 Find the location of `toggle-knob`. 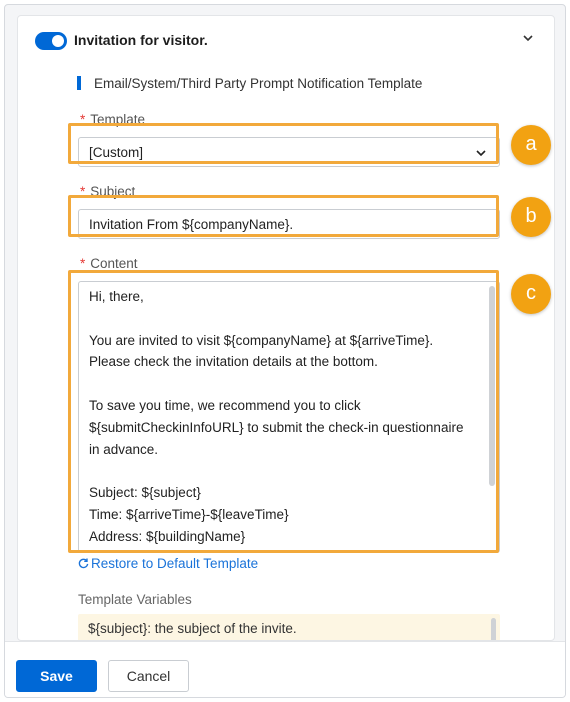

toggle-knob is located at coordinates (58, 41).